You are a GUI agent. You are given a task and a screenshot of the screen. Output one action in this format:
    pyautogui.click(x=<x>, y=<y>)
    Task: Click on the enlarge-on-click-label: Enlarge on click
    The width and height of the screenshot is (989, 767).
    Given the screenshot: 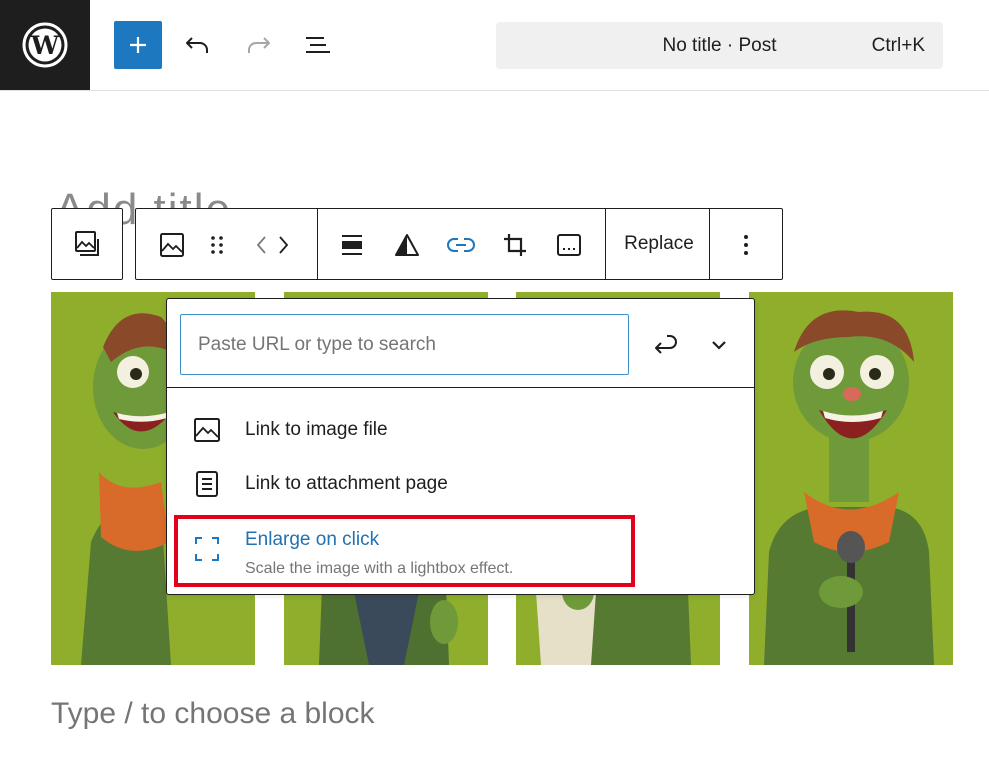 What is the action you would take?
    pyautogui.click(x=312, y=539)
    